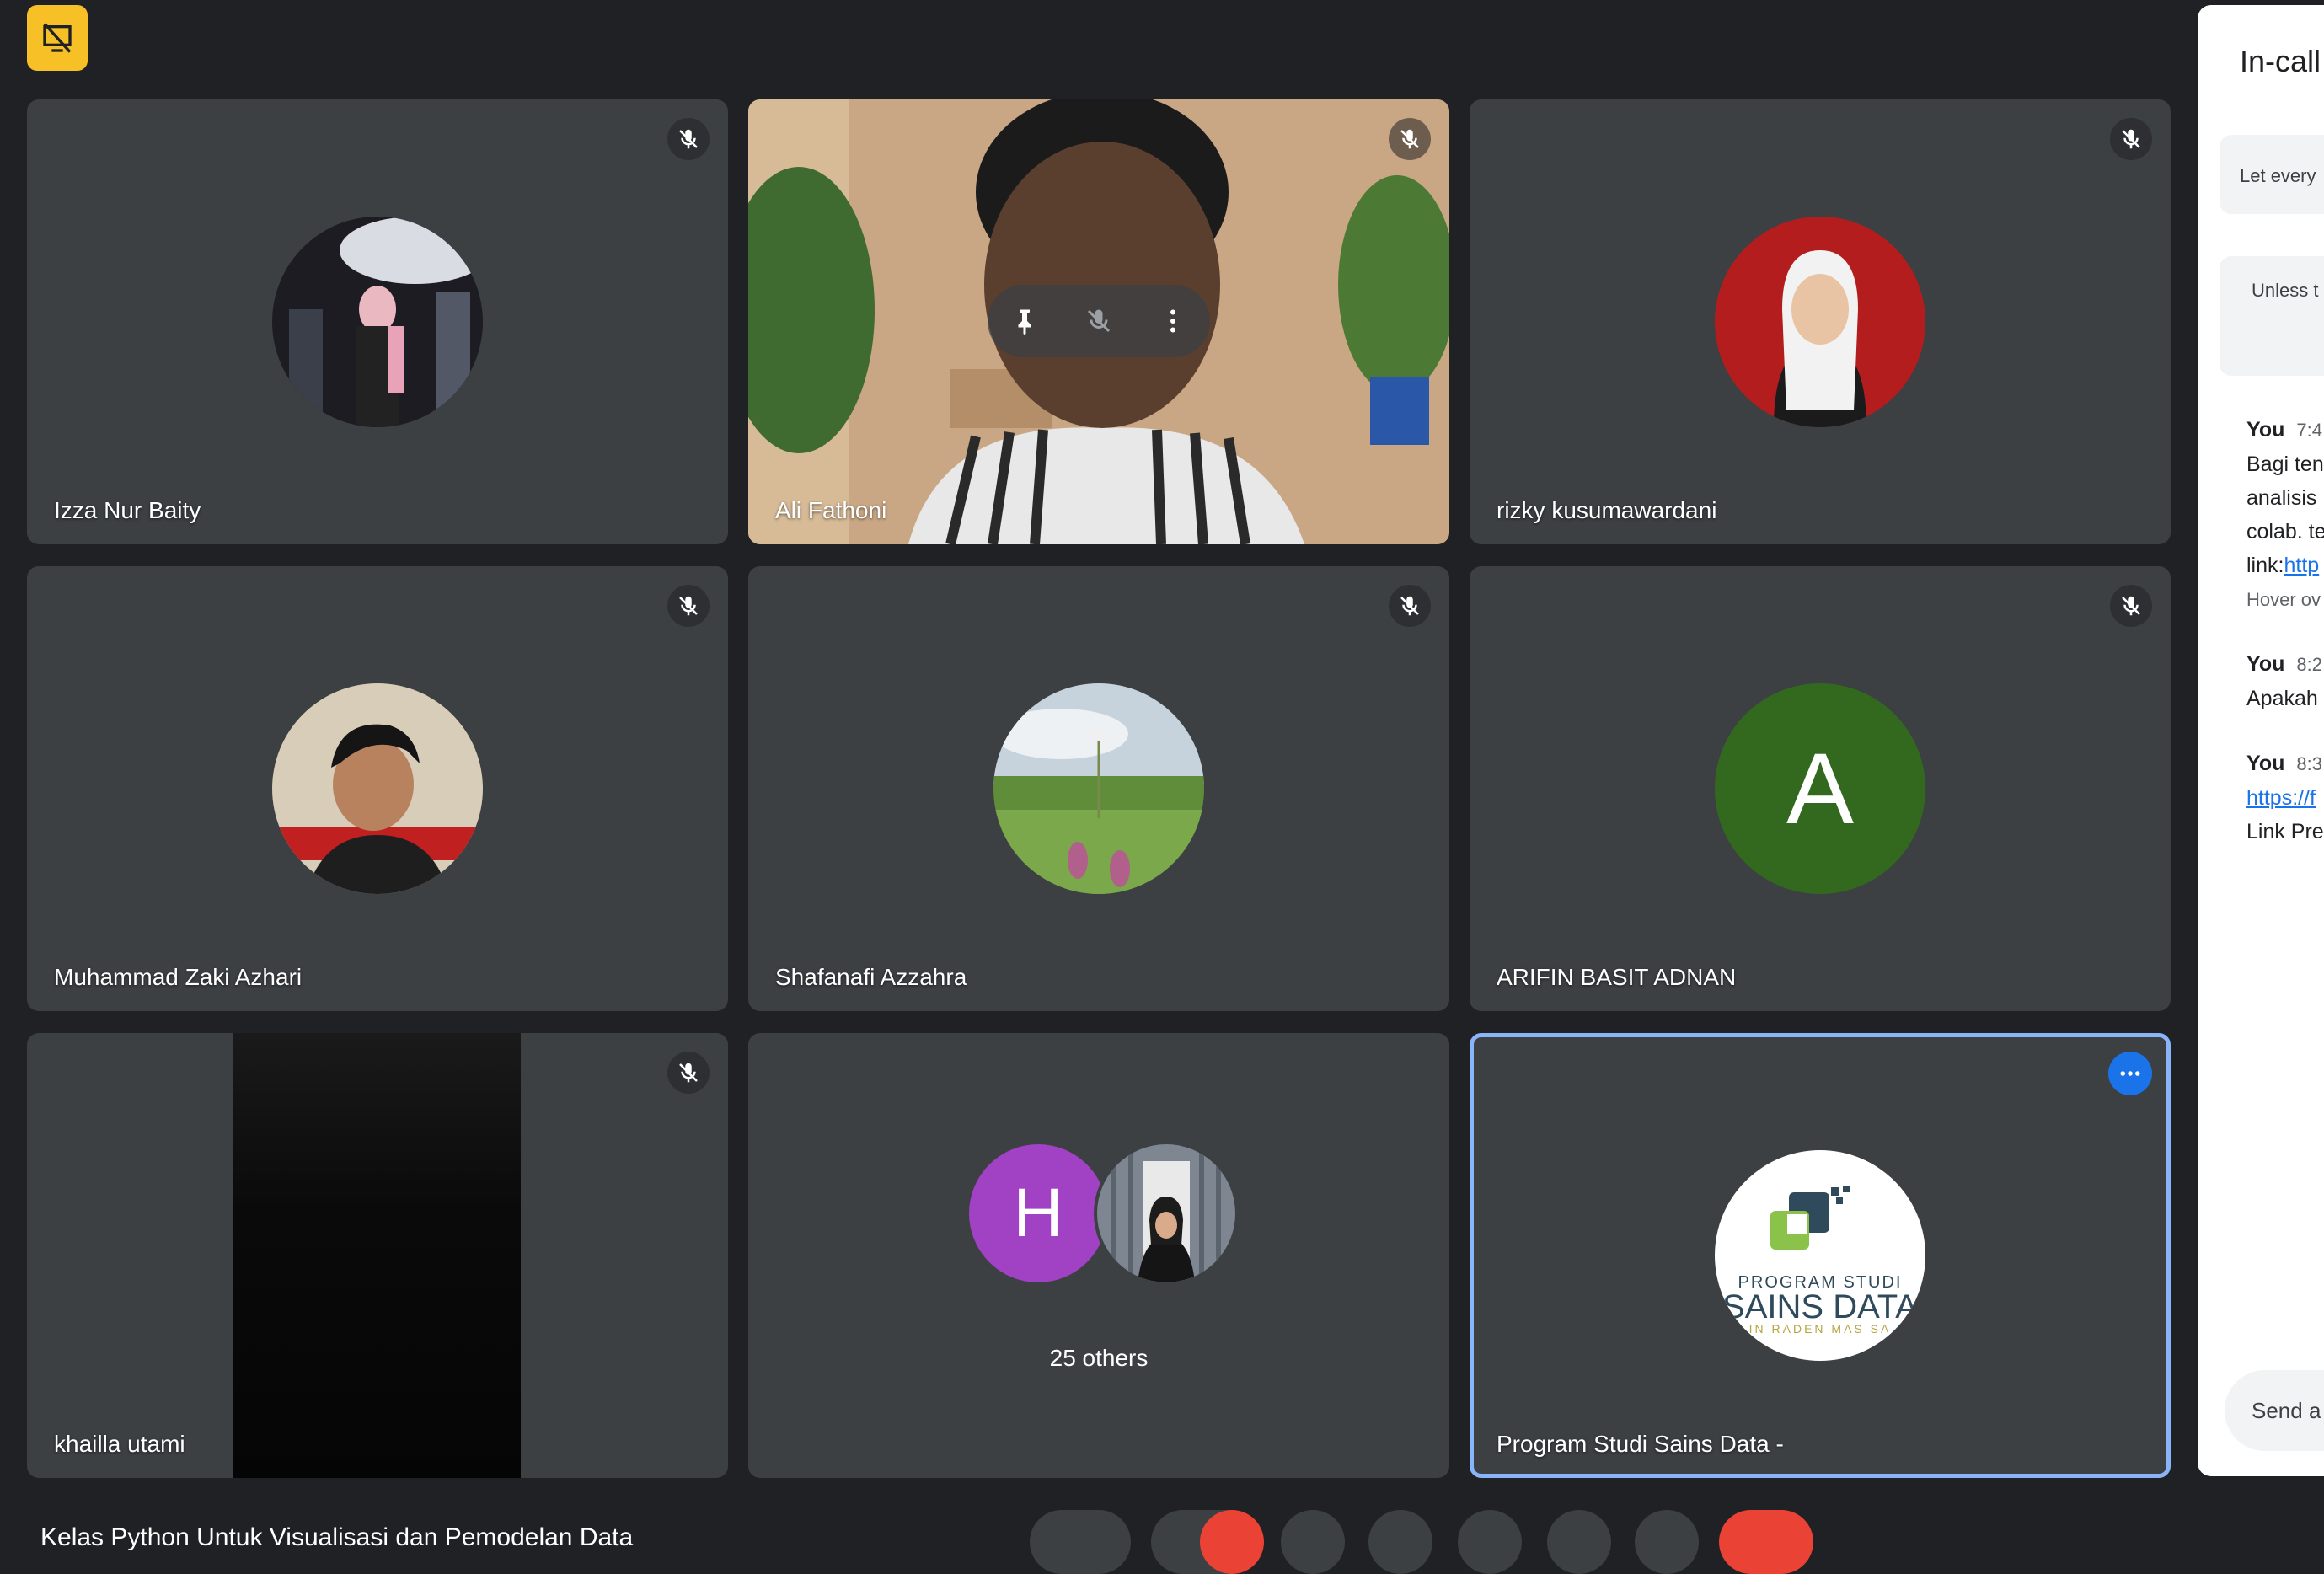 This screenshot has width=2324, height=1574. Describe the element at coordinates (1232, 1542) in the screenshot. I see `camera-off-icon` at that location.